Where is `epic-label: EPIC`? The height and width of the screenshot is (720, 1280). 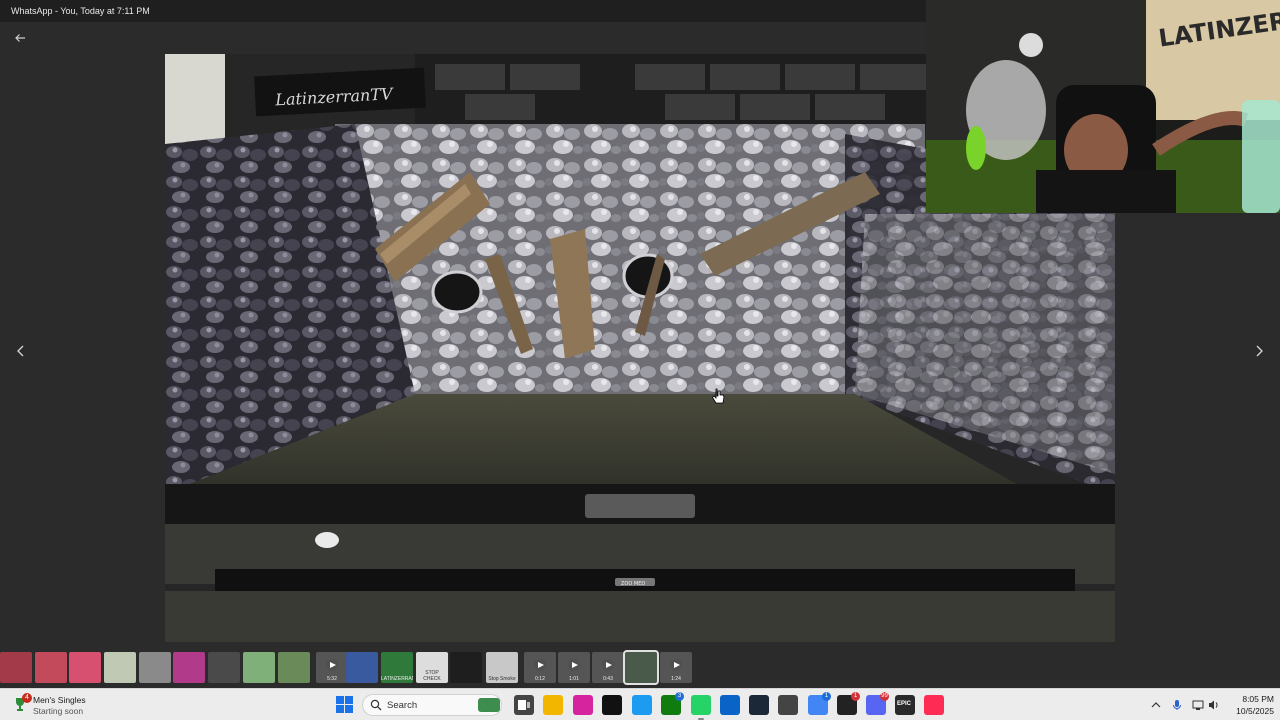 epic-label: EPIC is located at coordinates (904, 704).